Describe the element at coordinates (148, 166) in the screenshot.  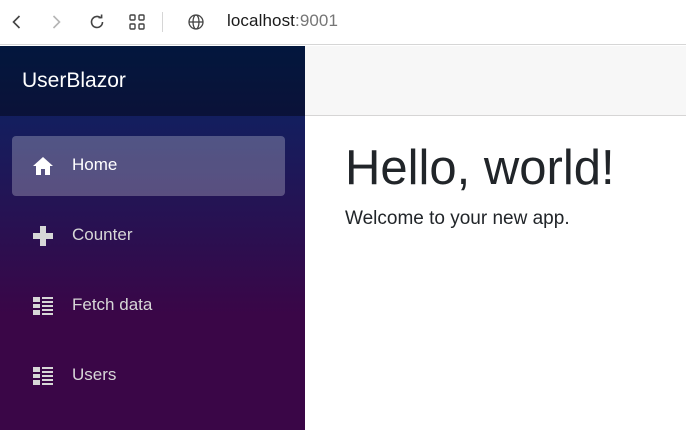
I see `sidebar-item-home: Home` at that location.